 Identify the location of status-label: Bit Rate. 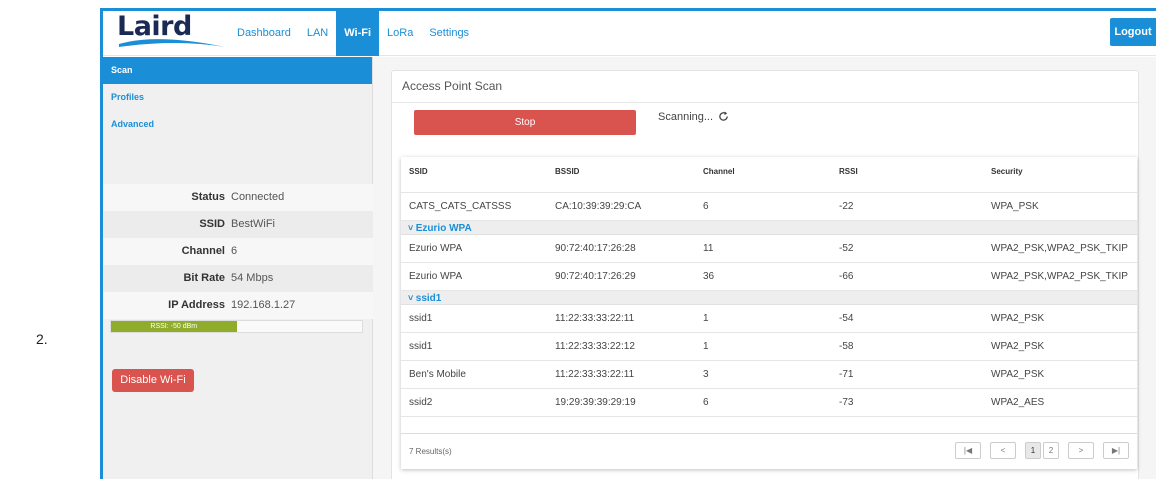
(204, 278).